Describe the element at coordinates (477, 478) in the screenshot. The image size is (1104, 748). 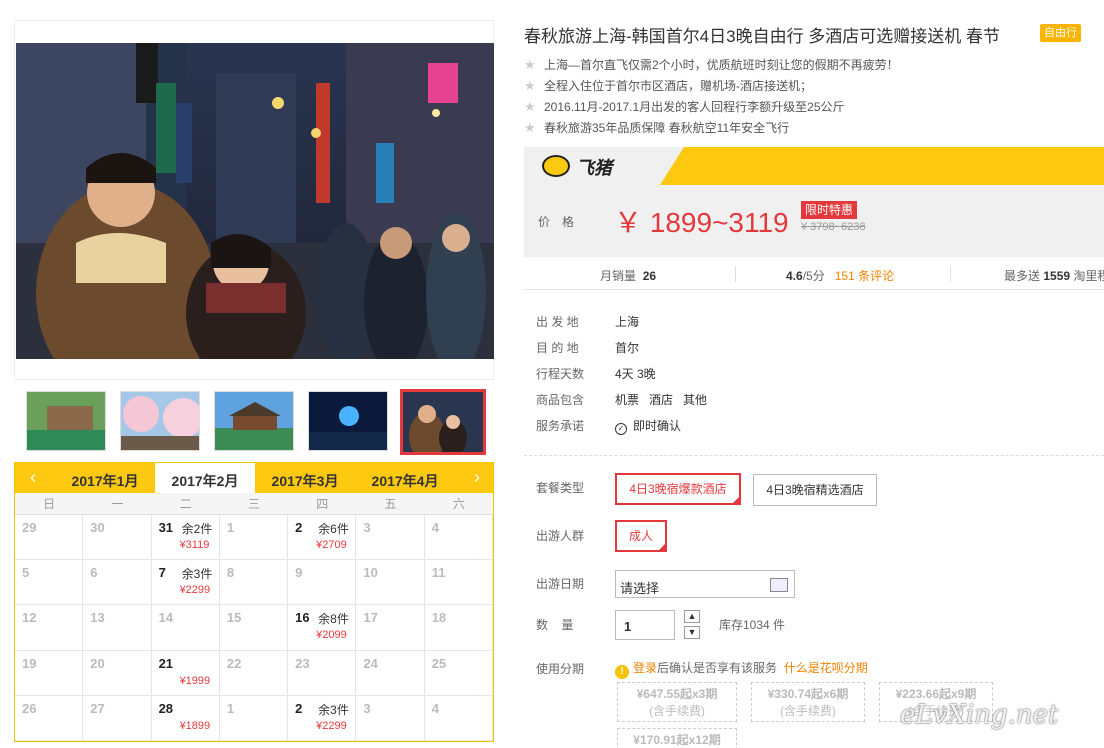
I see `next-month-icon: ›` at that location.